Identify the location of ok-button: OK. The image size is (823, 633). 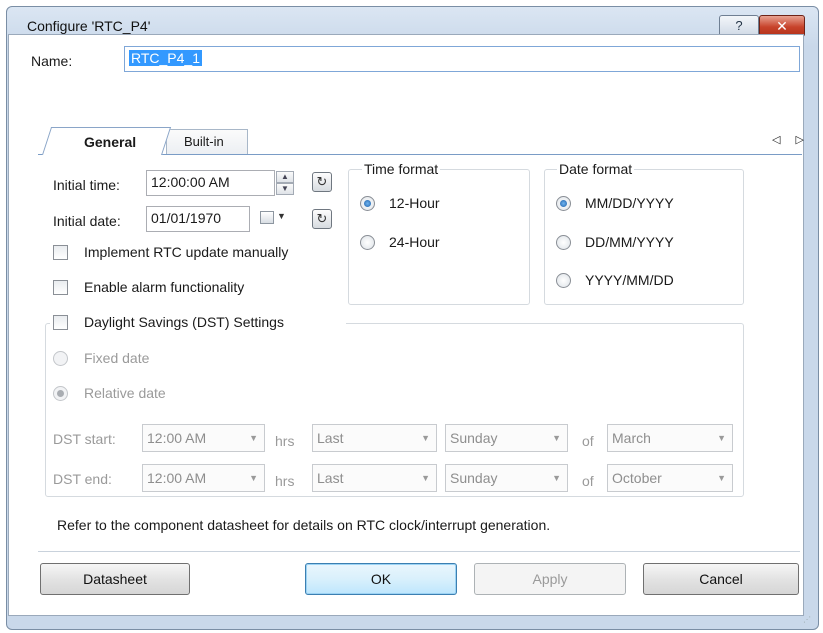
(381, 579).